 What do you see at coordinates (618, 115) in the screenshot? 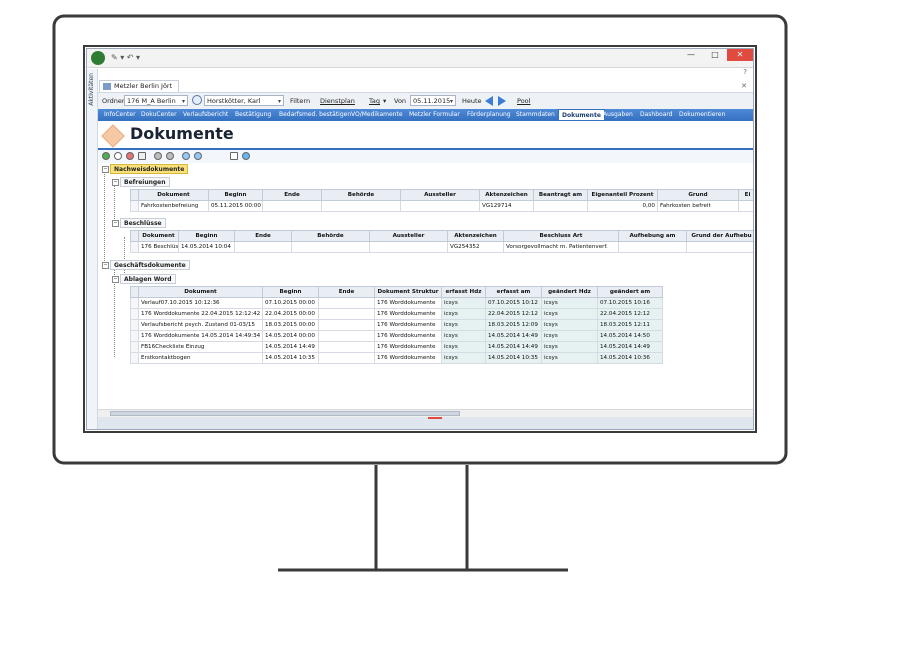
I see `tab-ausgaben: Ausgaben` at bounding box center [618, 115].